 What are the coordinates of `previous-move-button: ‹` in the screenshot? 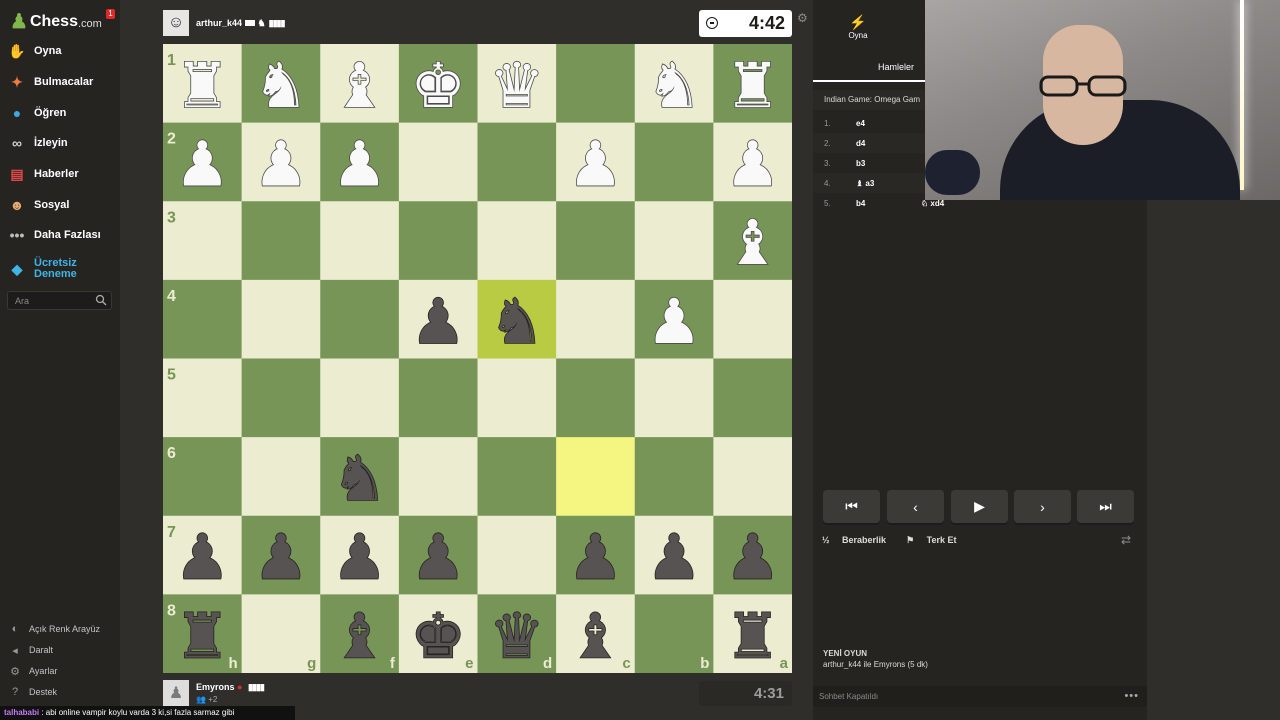 It's located at (915, 506).